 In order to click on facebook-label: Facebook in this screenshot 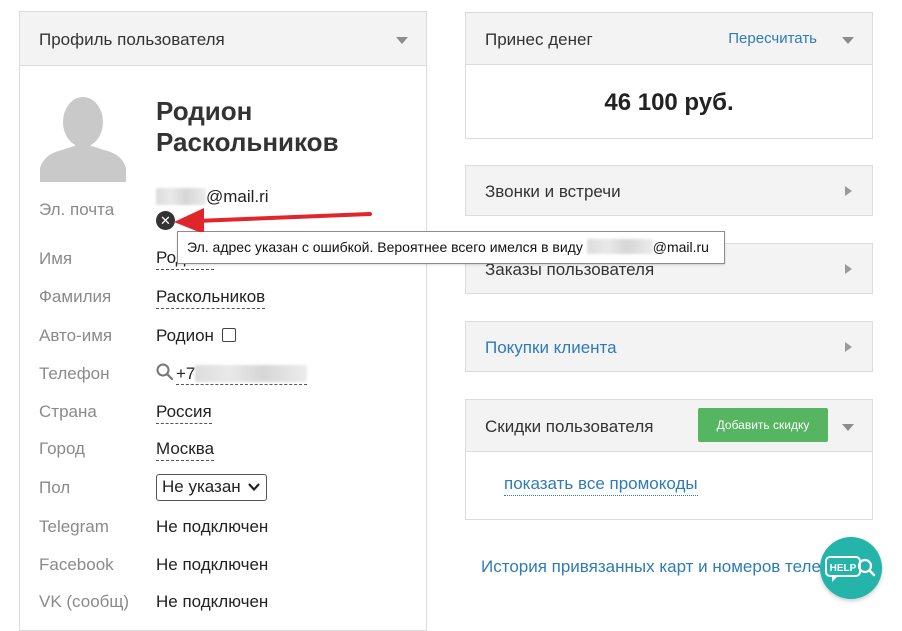, I will do `click(76, 564)`.